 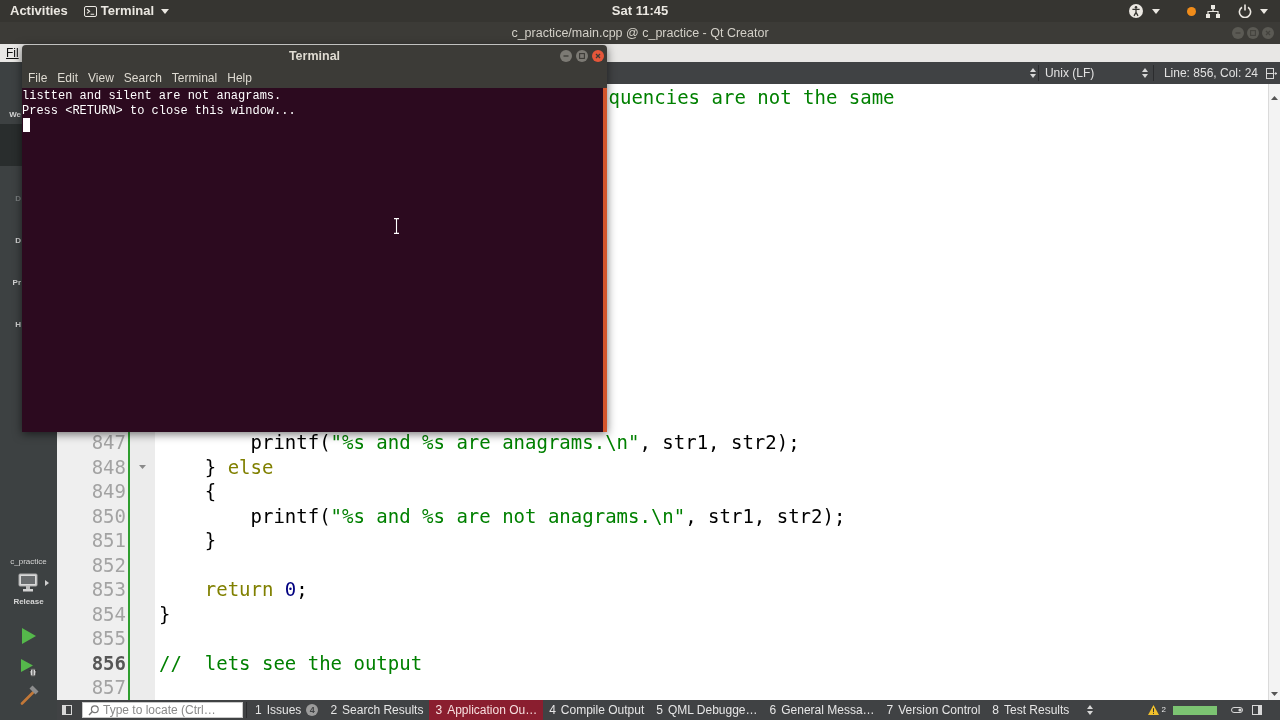 I want to click on mode-button: We, so click(x=15, y=115).